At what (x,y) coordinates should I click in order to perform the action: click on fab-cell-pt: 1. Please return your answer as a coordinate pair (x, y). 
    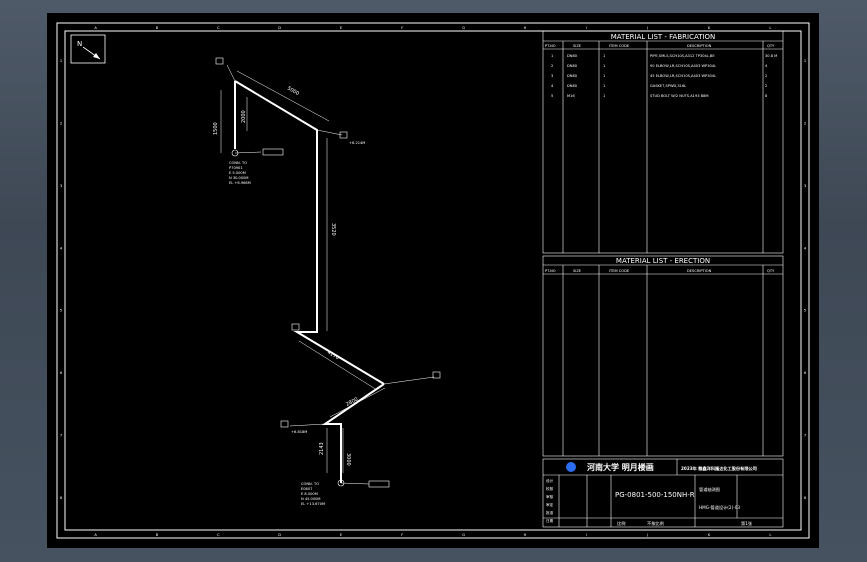
    Looking at the image, I should click on (552, 56).